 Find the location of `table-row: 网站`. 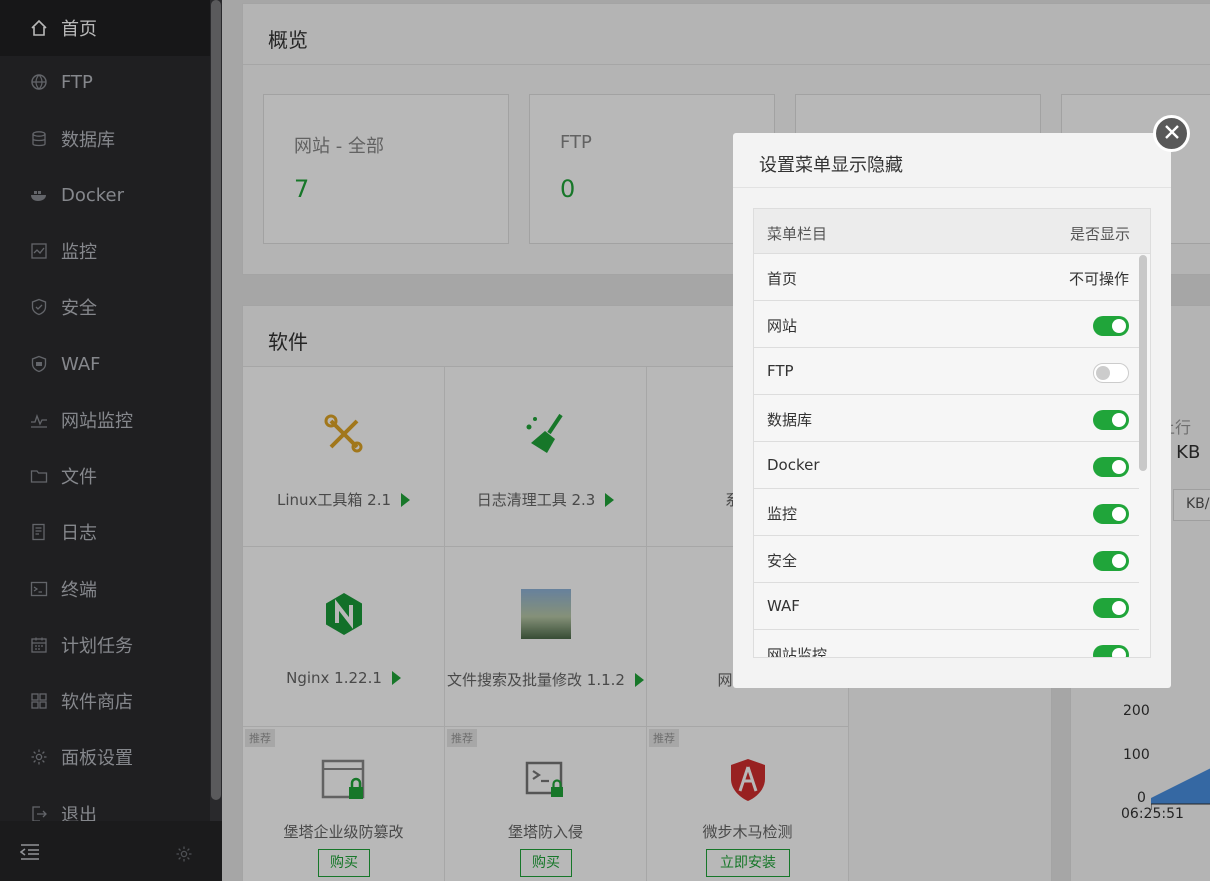

table-row: 网站 is located at coordinates (946, 324).